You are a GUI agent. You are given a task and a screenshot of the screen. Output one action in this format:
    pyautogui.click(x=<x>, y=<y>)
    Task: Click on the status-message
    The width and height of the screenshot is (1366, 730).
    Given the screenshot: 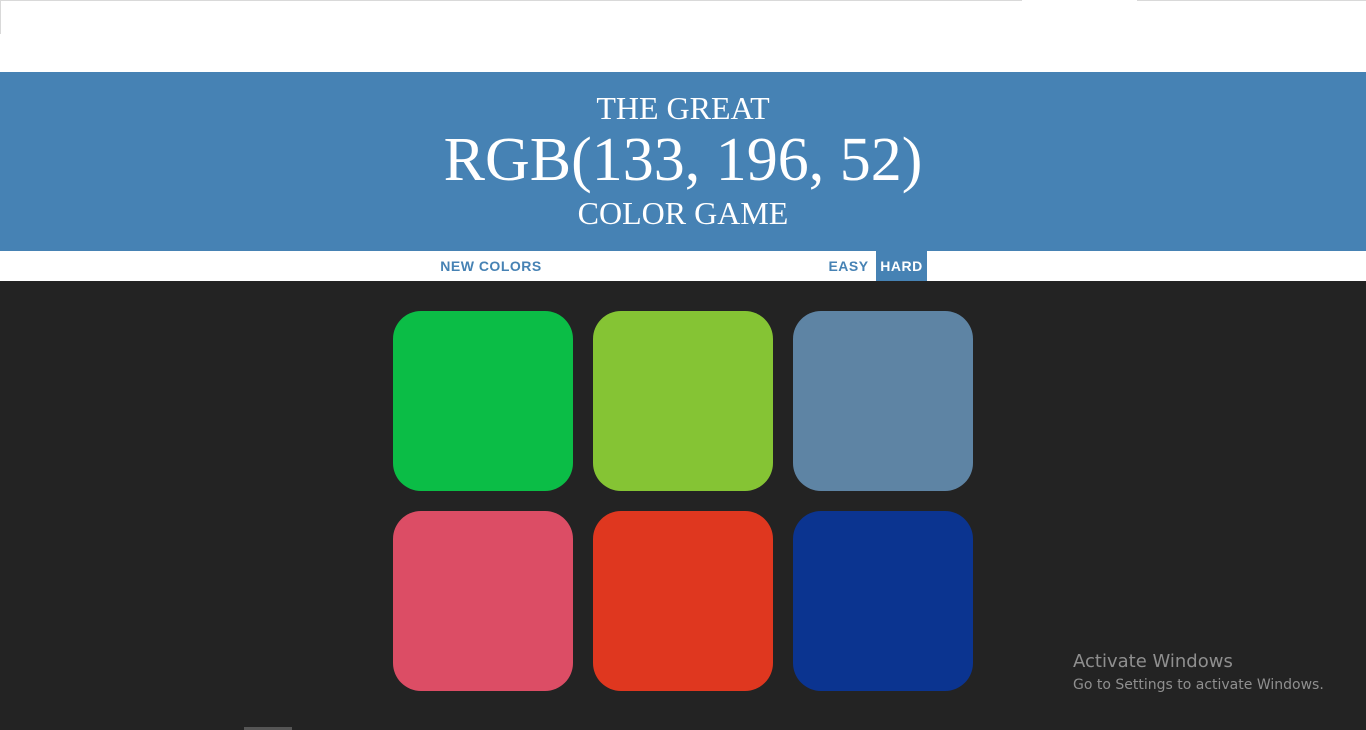 What is the action you would take?
    pyautogui.click(x=685, y=266)
    